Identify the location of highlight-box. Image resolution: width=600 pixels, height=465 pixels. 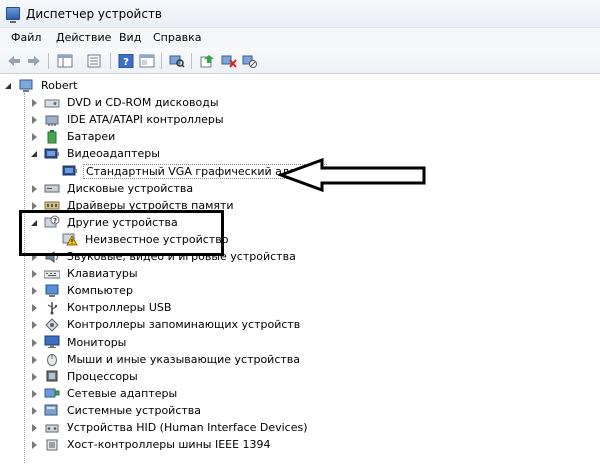
(121, 233).